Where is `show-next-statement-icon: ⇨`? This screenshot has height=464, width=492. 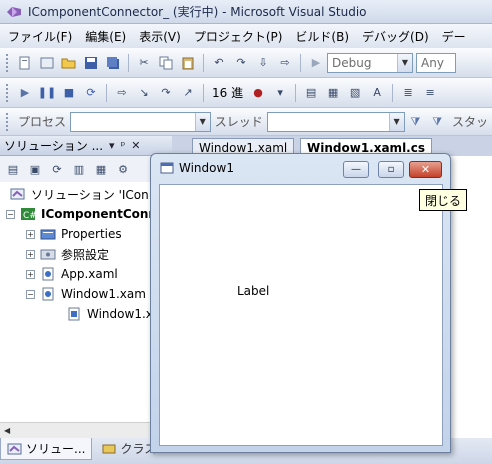 show-next-statement-icon: ⇨ is located at coordinates (122, 93).